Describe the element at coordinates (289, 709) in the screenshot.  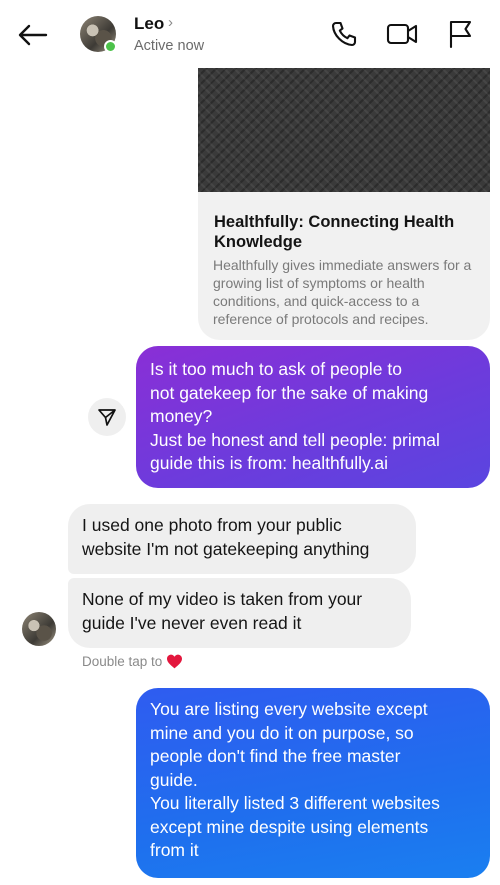
I see `message-text-line: You are listing every website except` at that location.